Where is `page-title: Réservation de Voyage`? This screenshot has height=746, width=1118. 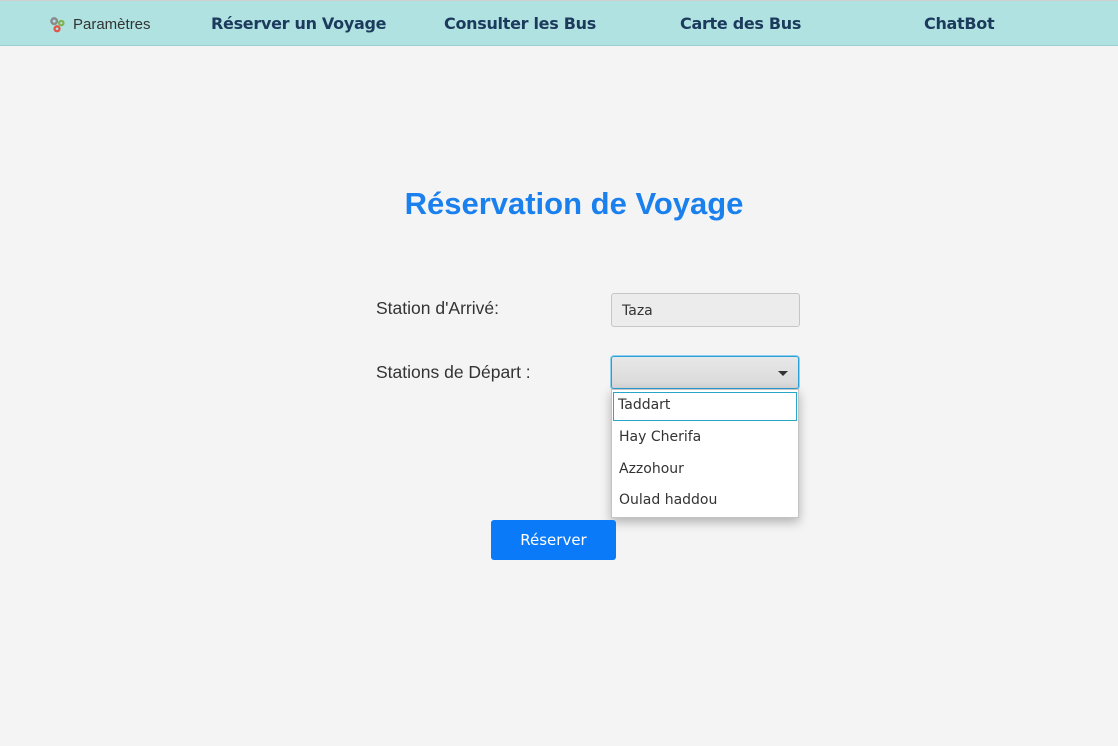 page-title: Réservation de Voyage is located at coordinates (574, 203).